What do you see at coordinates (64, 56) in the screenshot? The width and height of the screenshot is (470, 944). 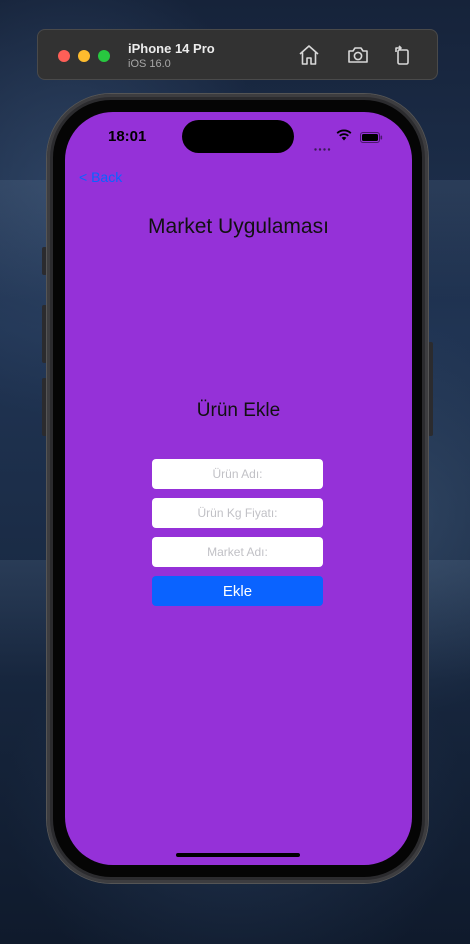 I see `close-window-button` at bounding box center [64, 56].